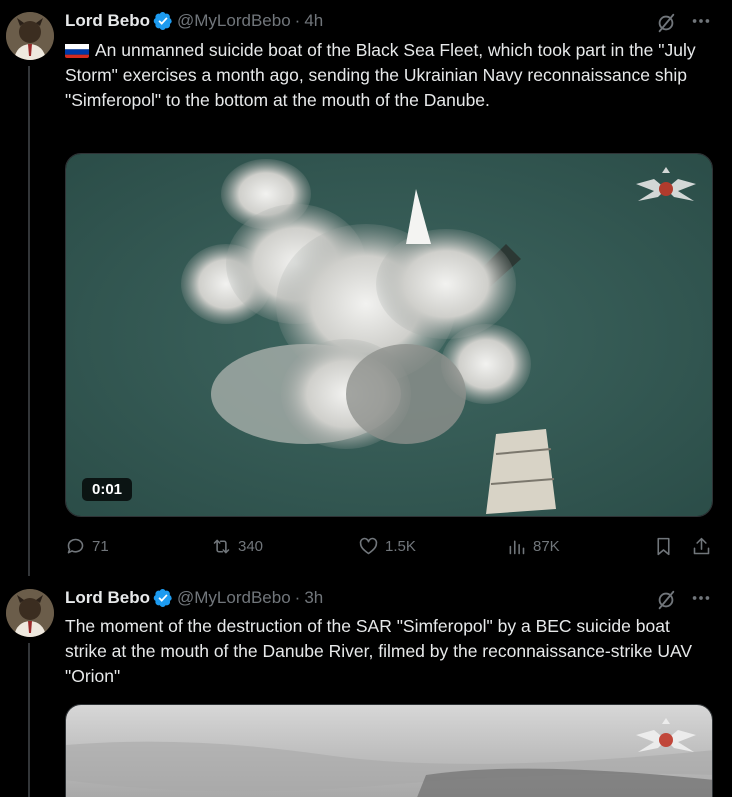  I want to click on timestamp: 3h, so click(313, 598).